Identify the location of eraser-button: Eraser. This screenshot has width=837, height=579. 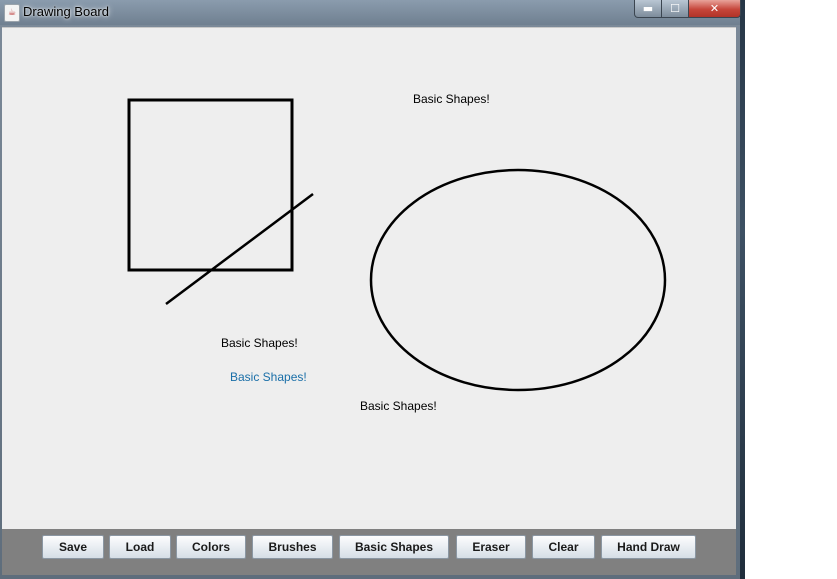
(491, 547).